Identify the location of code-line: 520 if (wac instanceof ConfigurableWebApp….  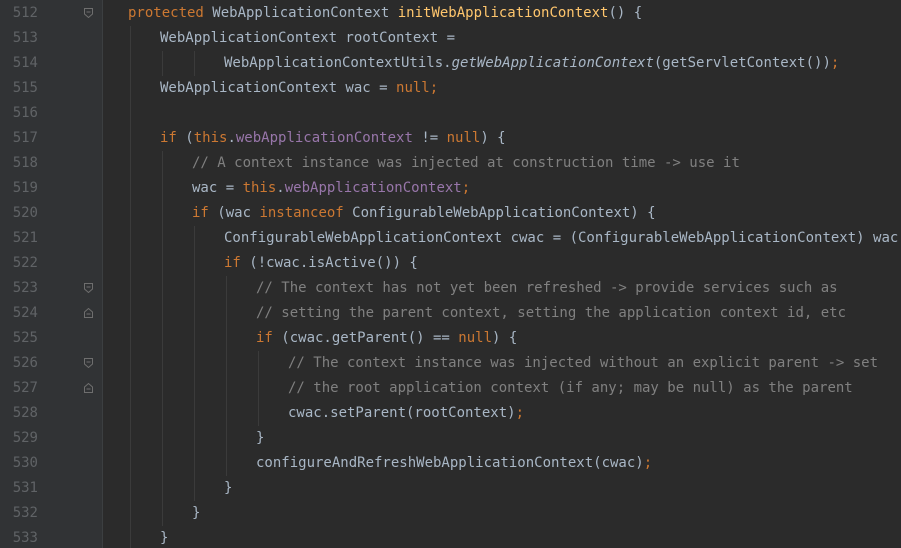
(450, 213).